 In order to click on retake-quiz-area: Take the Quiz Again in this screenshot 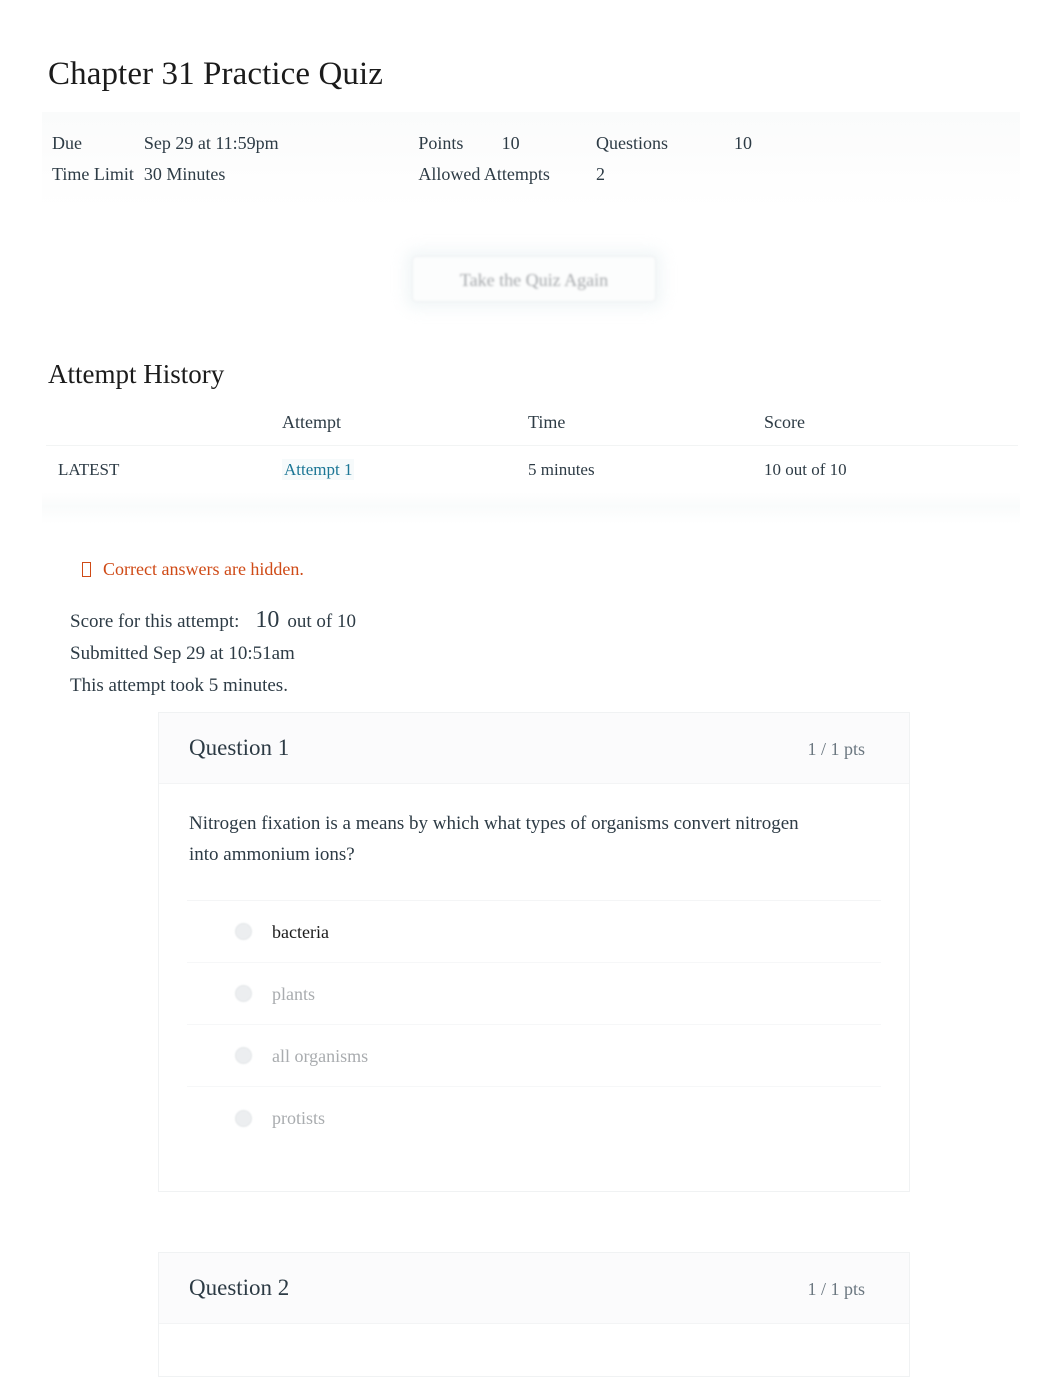, I will do `click(535, 279)`.